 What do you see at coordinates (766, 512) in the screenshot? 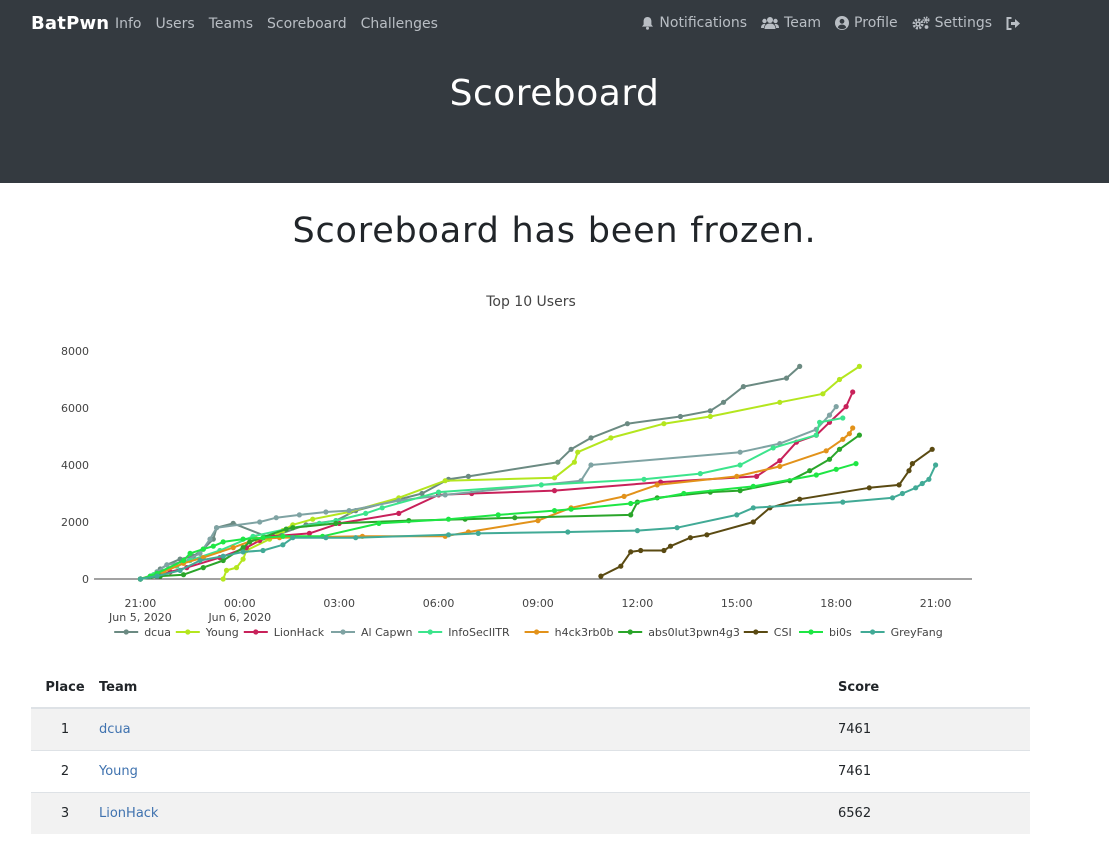
I see `series-csi` at bounding box center [766, 512].